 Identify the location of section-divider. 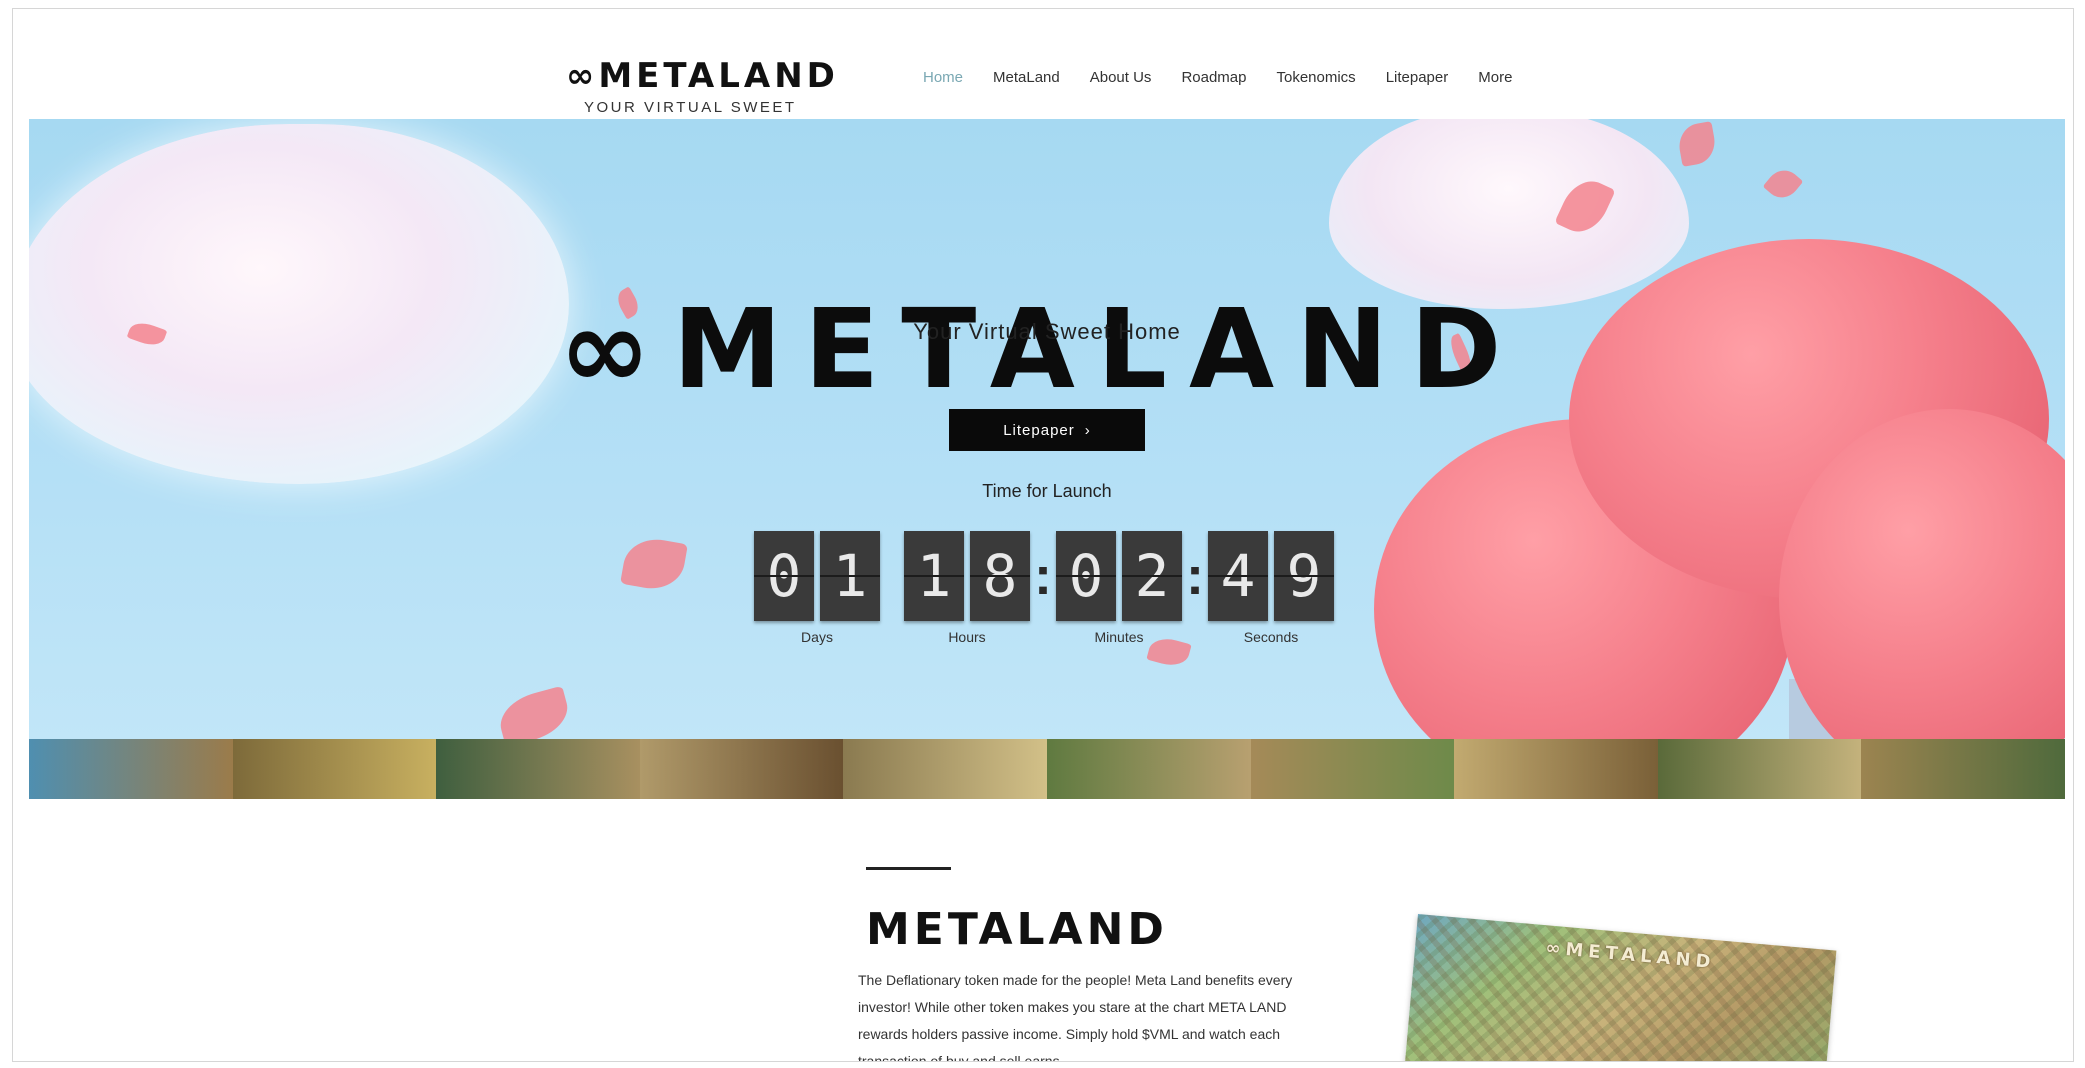
(908, 868).